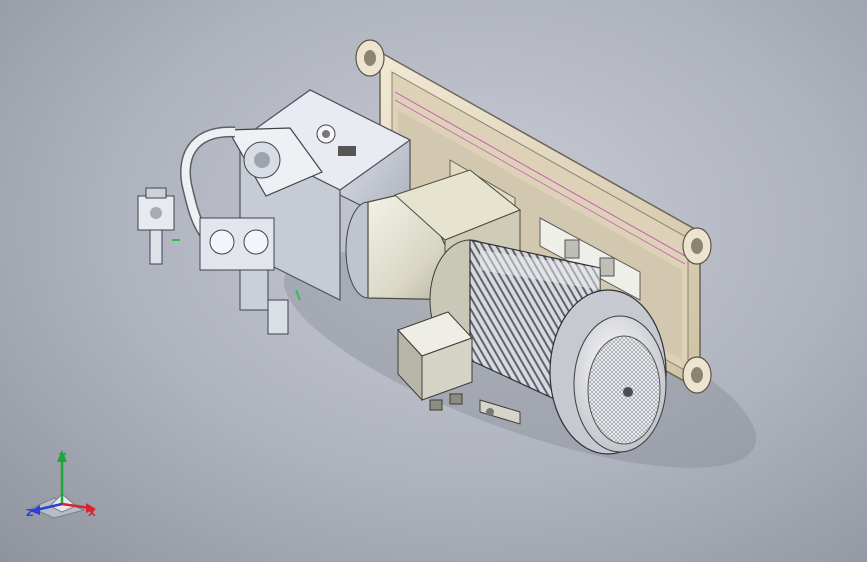 The image size is (867, 562). I want to click on shutoff-valve, so click(158, 226).